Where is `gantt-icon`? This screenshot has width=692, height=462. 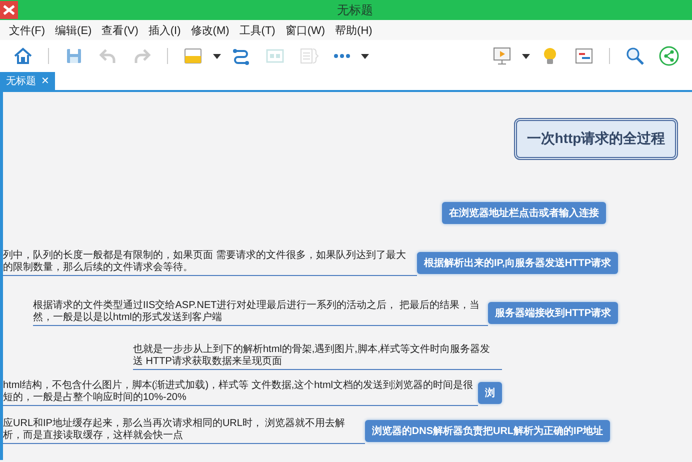 gantt-icon is located at coordinates (584, 56).